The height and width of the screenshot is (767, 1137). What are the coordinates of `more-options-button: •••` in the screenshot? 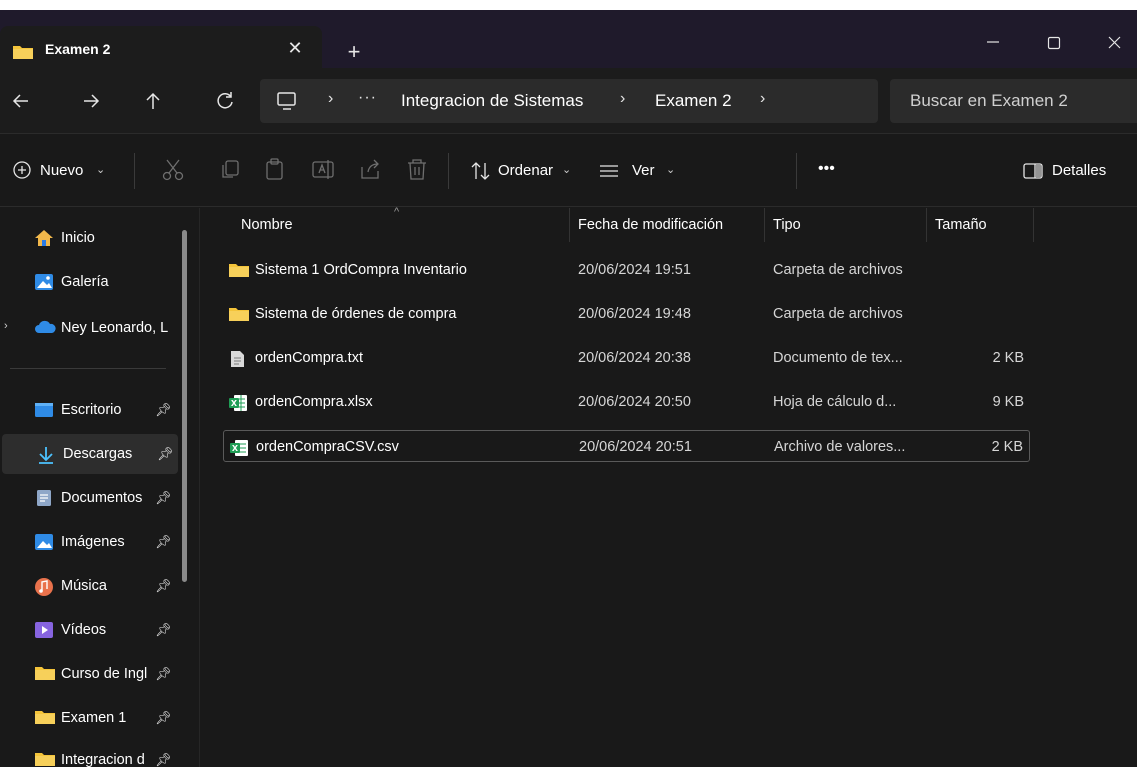 It's located at (833, 171).